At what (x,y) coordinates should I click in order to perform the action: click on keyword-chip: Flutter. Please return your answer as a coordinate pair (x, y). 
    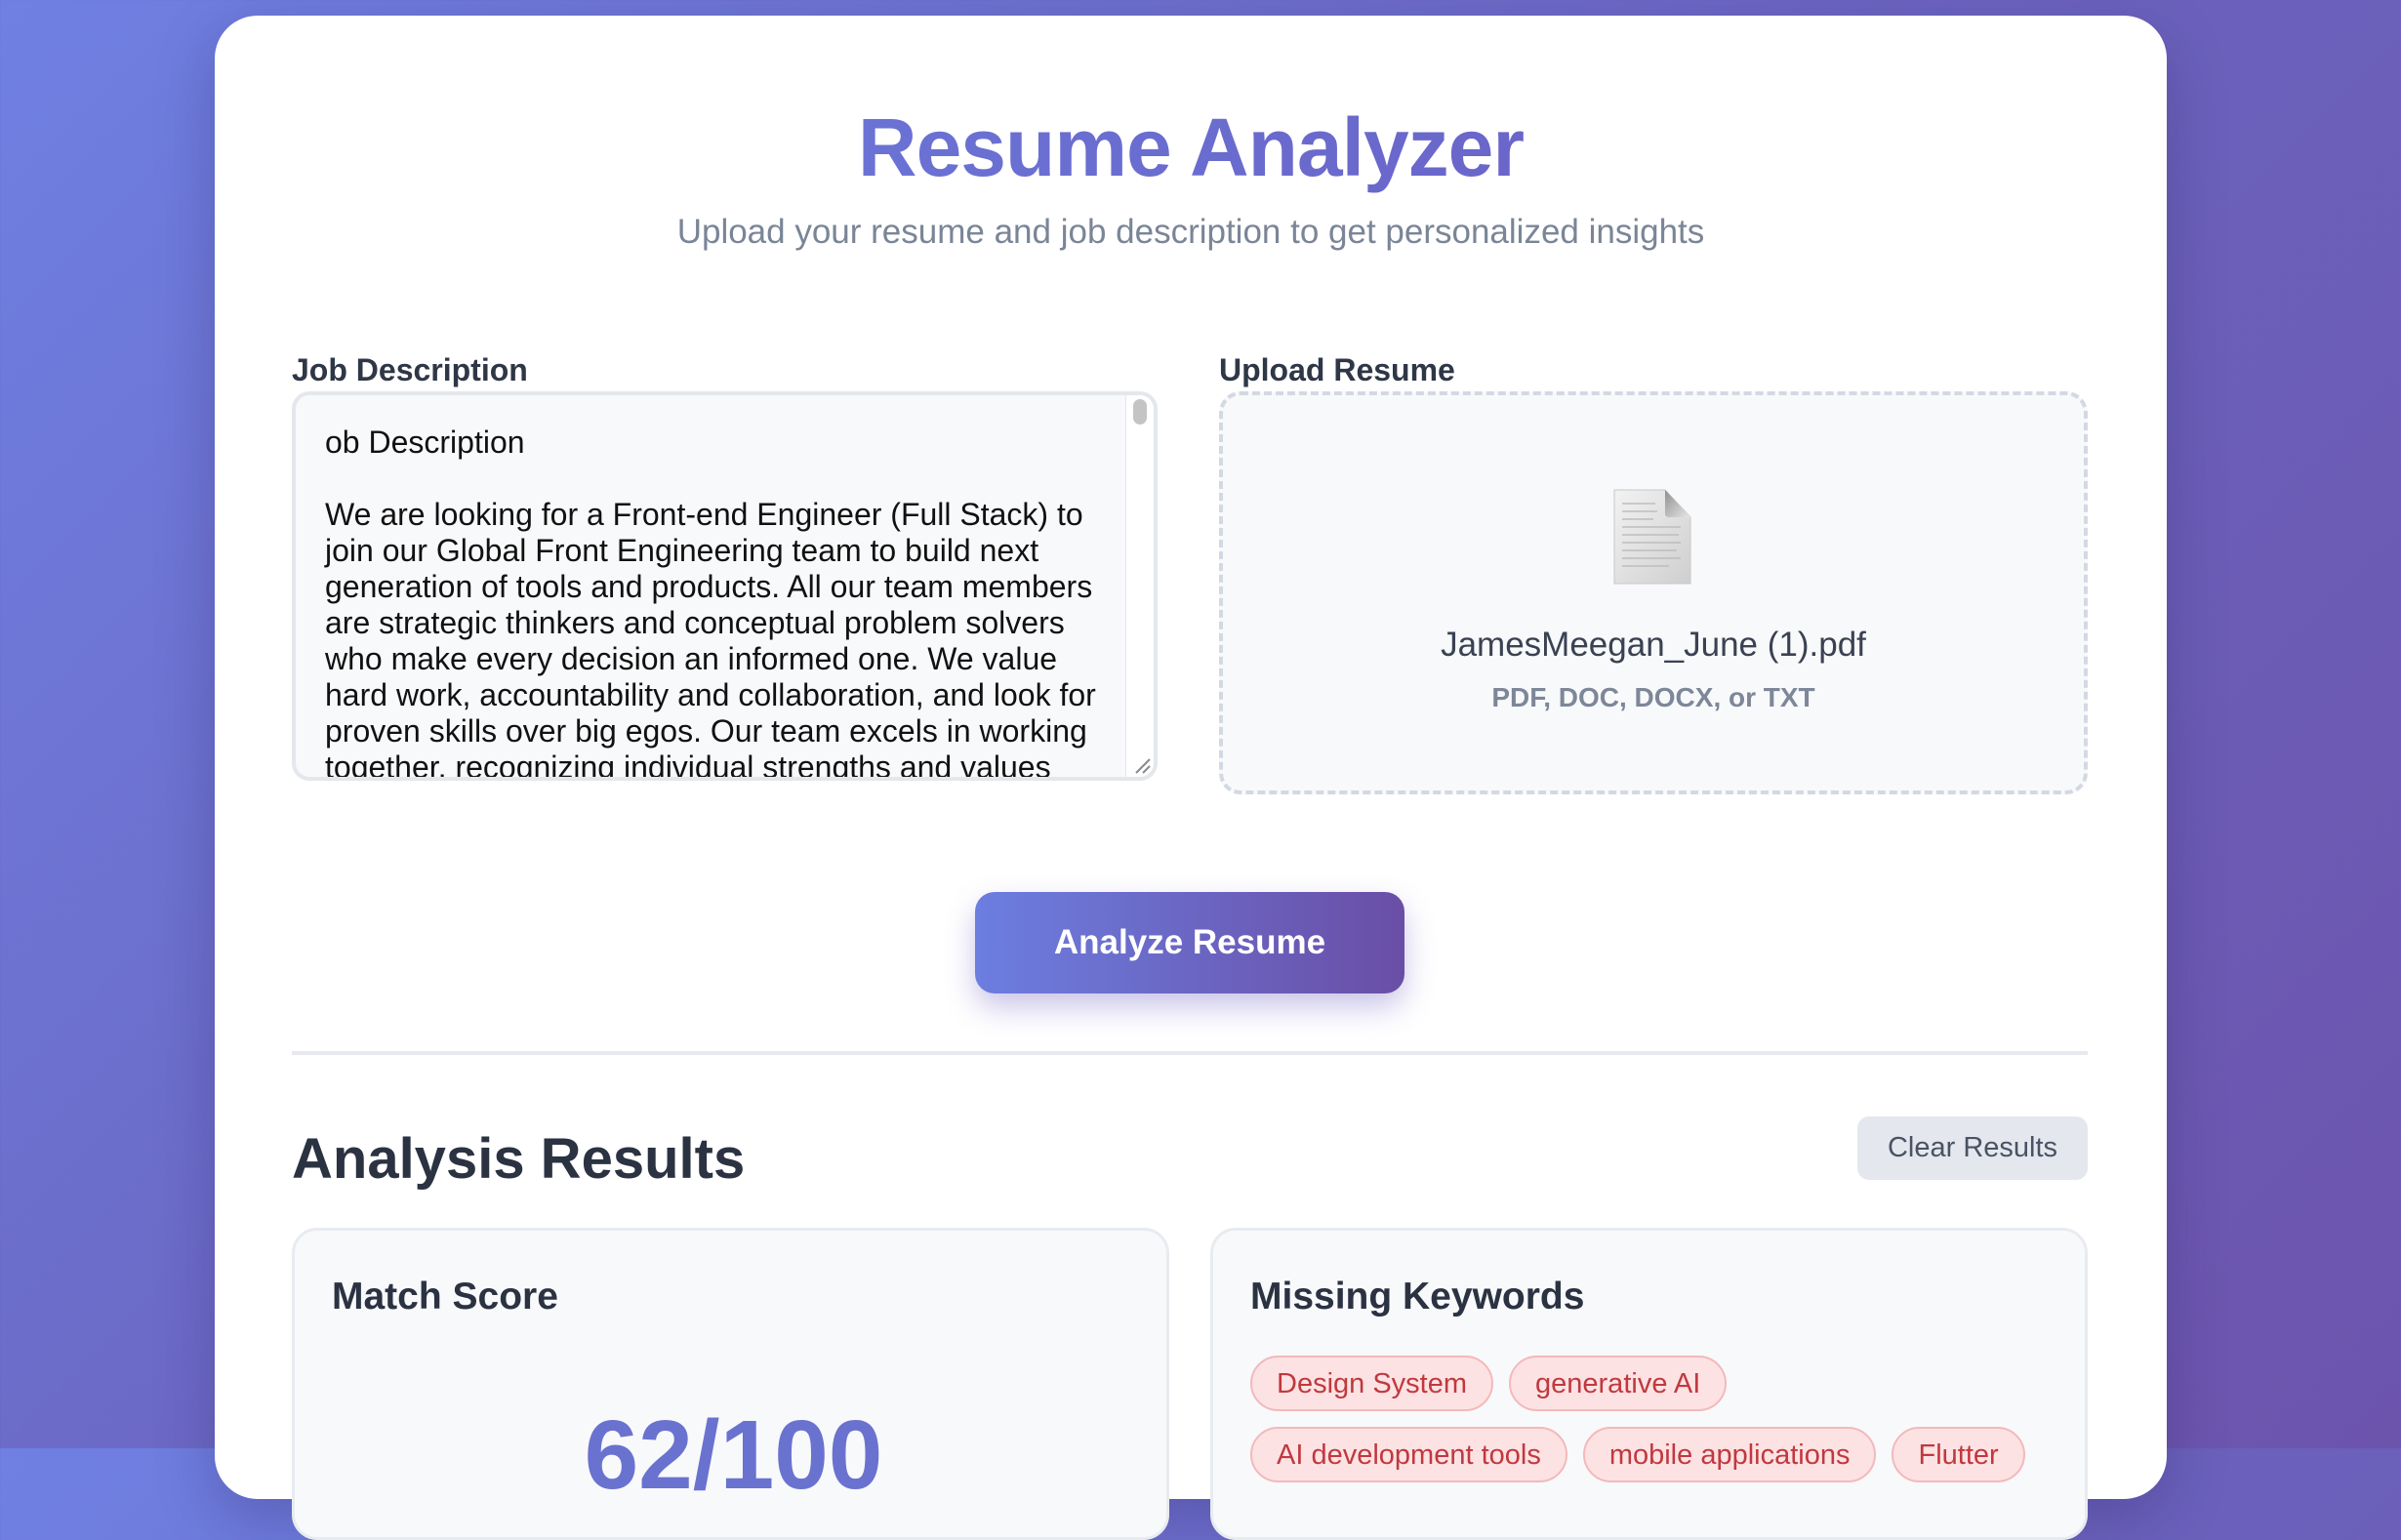
    Looking at the image, I should click on (1958, 1454).